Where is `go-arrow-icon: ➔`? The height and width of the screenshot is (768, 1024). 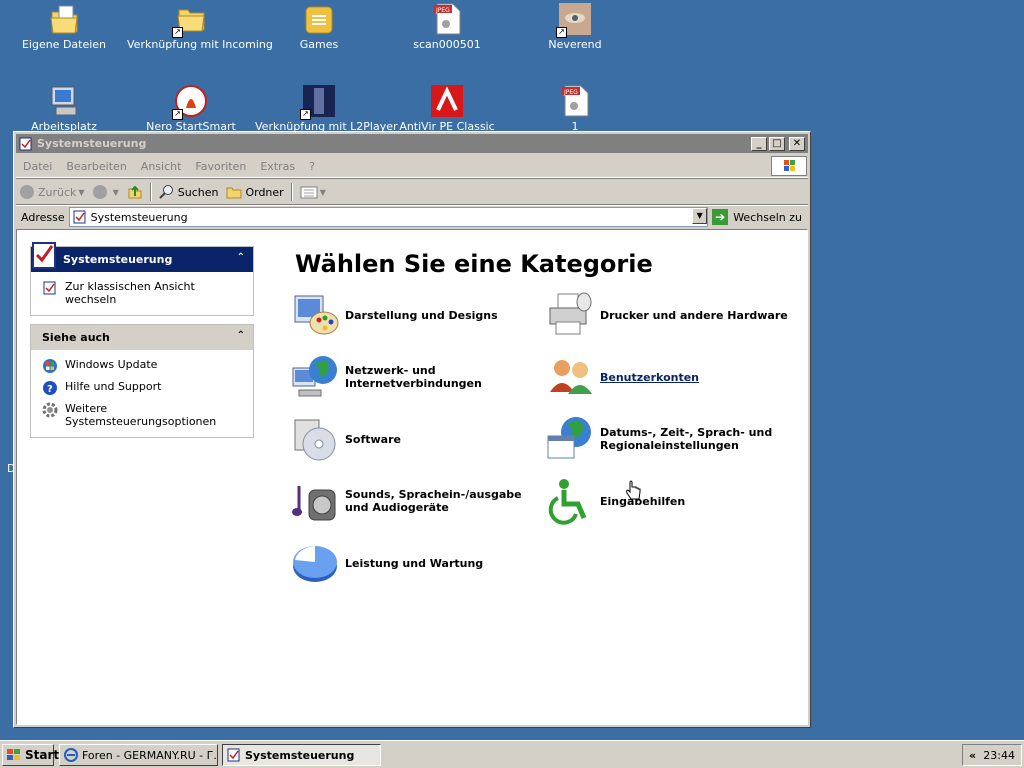
go-arrow-icon: ➔ is located at coordinates (720, 217).